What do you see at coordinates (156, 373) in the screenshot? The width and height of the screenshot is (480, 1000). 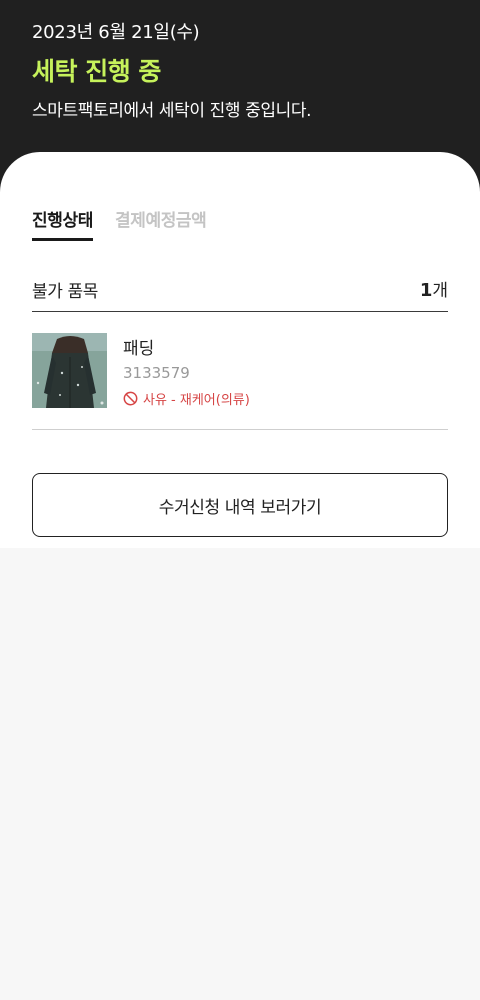 I see `item-code: 3133579` at bounding box center [156, 373].